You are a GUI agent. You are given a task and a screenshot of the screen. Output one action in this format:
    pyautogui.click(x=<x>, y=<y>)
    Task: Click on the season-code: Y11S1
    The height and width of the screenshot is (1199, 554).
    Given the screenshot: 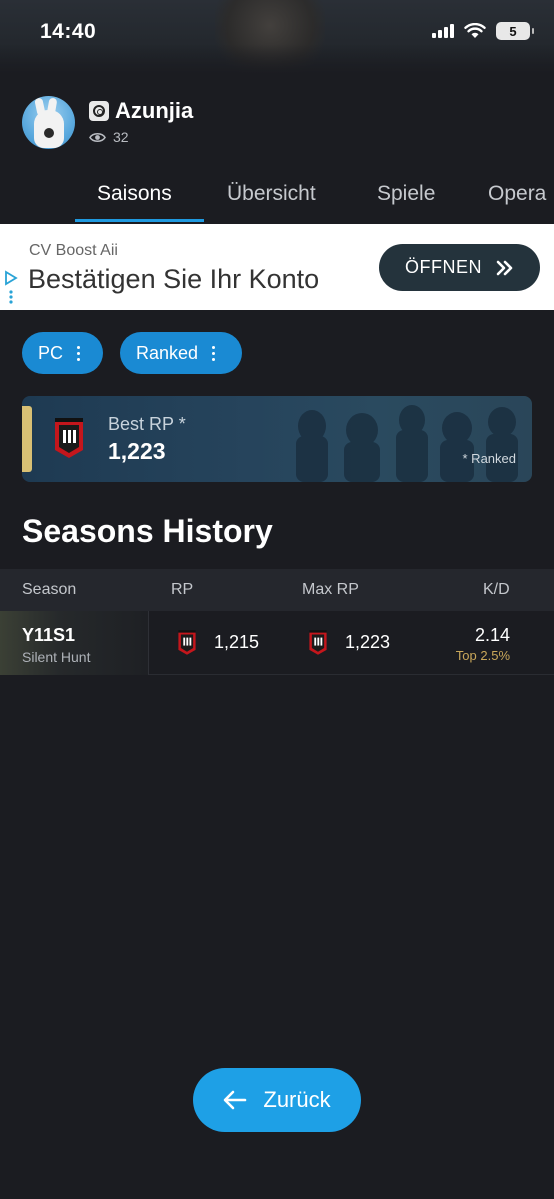 What is the action you would take?
    pyautogui.click(x=49, y=635)
    